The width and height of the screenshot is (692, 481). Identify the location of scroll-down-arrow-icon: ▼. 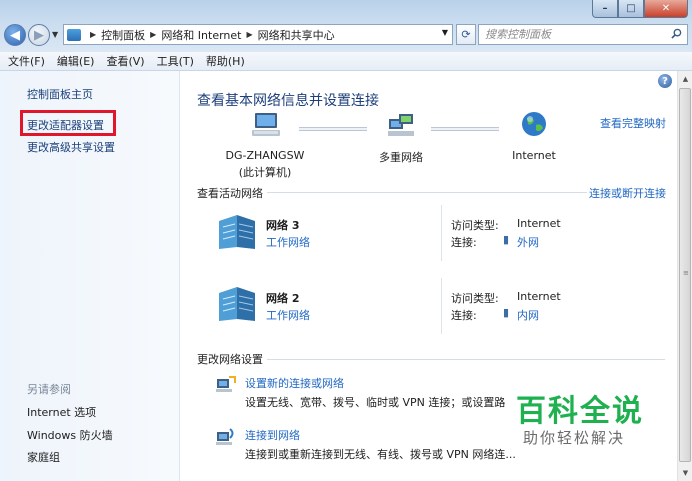
(685, 473).